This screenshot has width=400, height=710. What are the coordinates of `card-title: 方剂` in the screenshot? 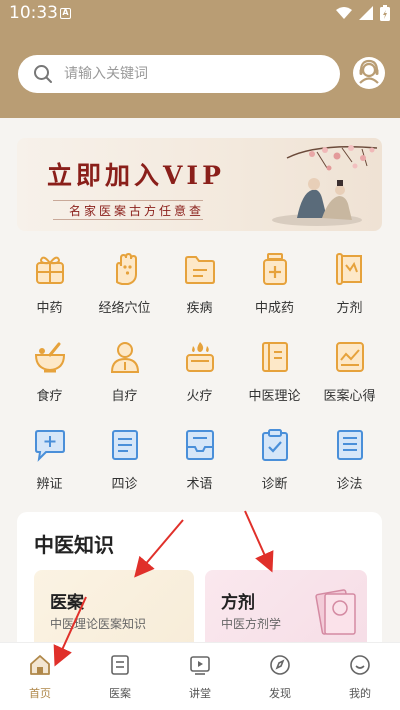 It's located at (238, 603).